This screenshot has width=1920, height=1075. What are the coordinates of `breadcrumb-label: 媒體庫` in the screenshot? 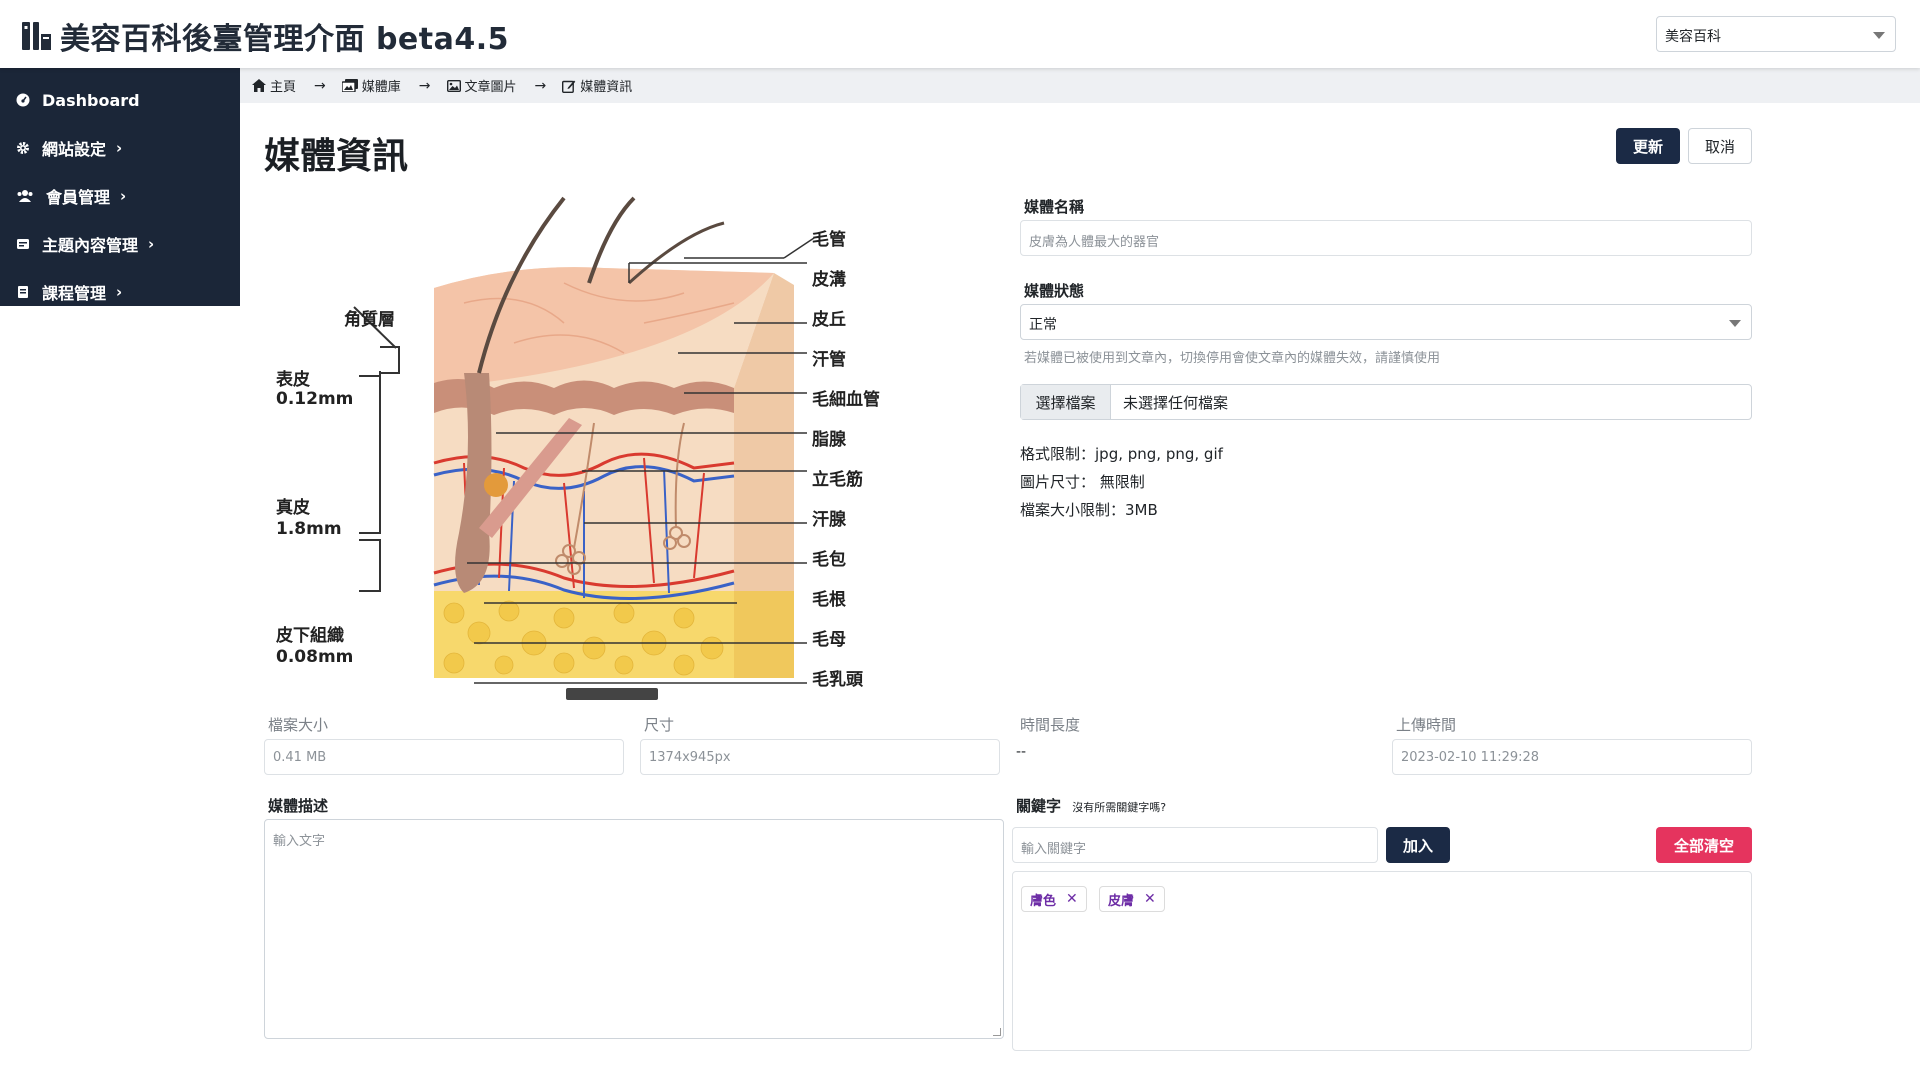 It's located at (381, 87).